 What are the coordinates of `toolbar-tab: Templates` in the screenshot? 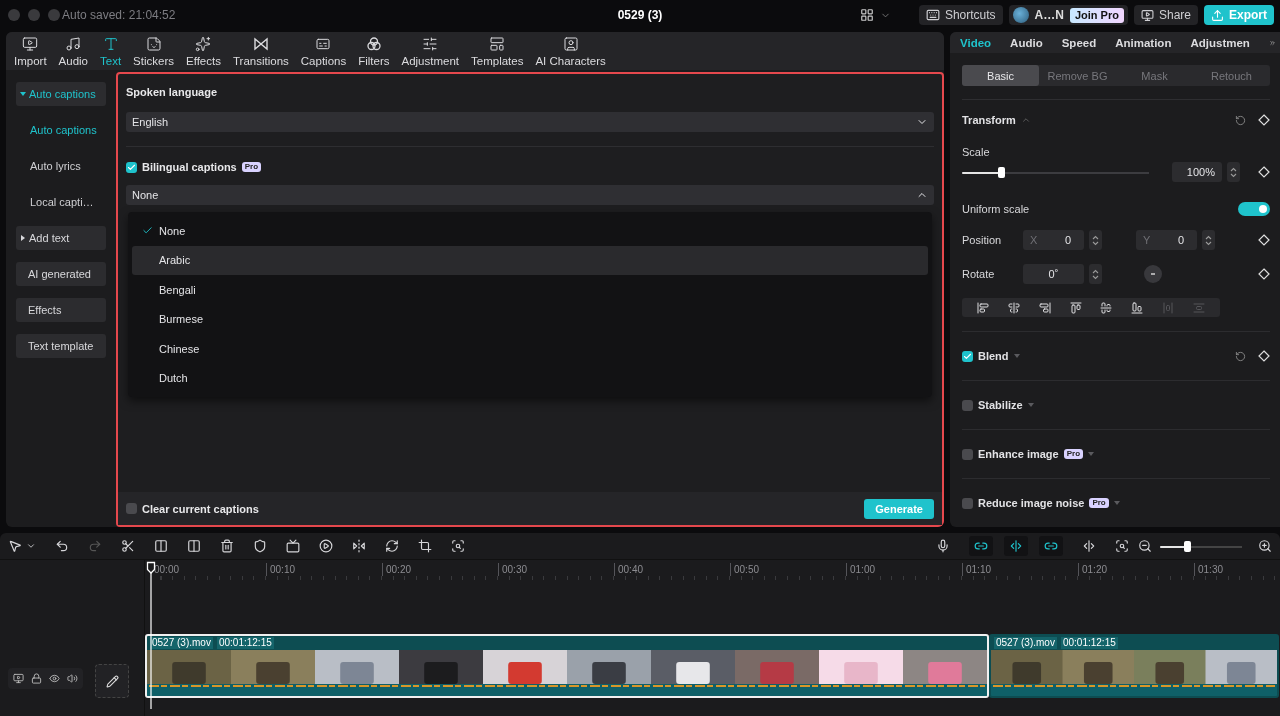 It's located at (497, 51).